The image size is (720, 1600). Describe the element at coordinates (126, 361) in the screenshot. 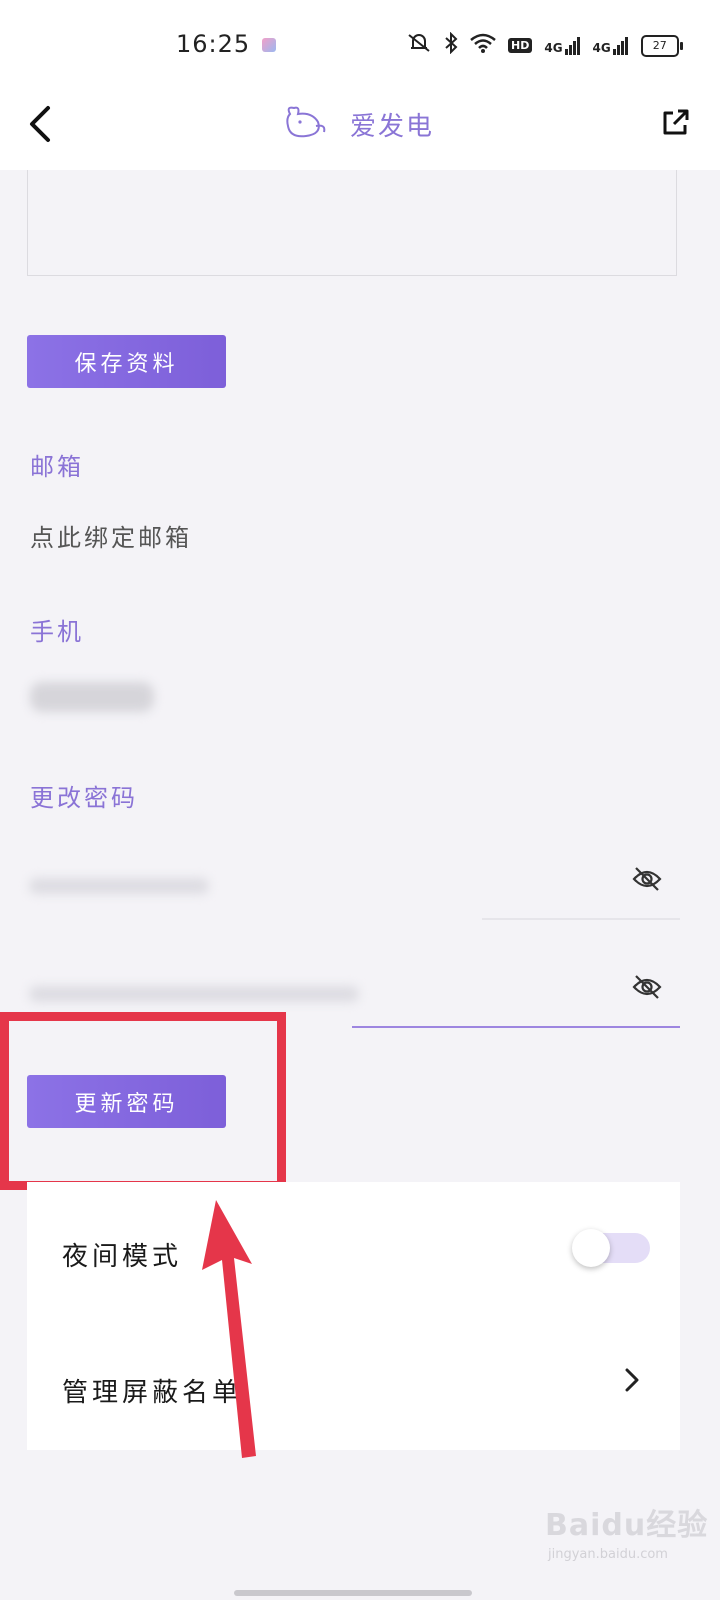

I see `save-profile-button: 保存资料` at that location.